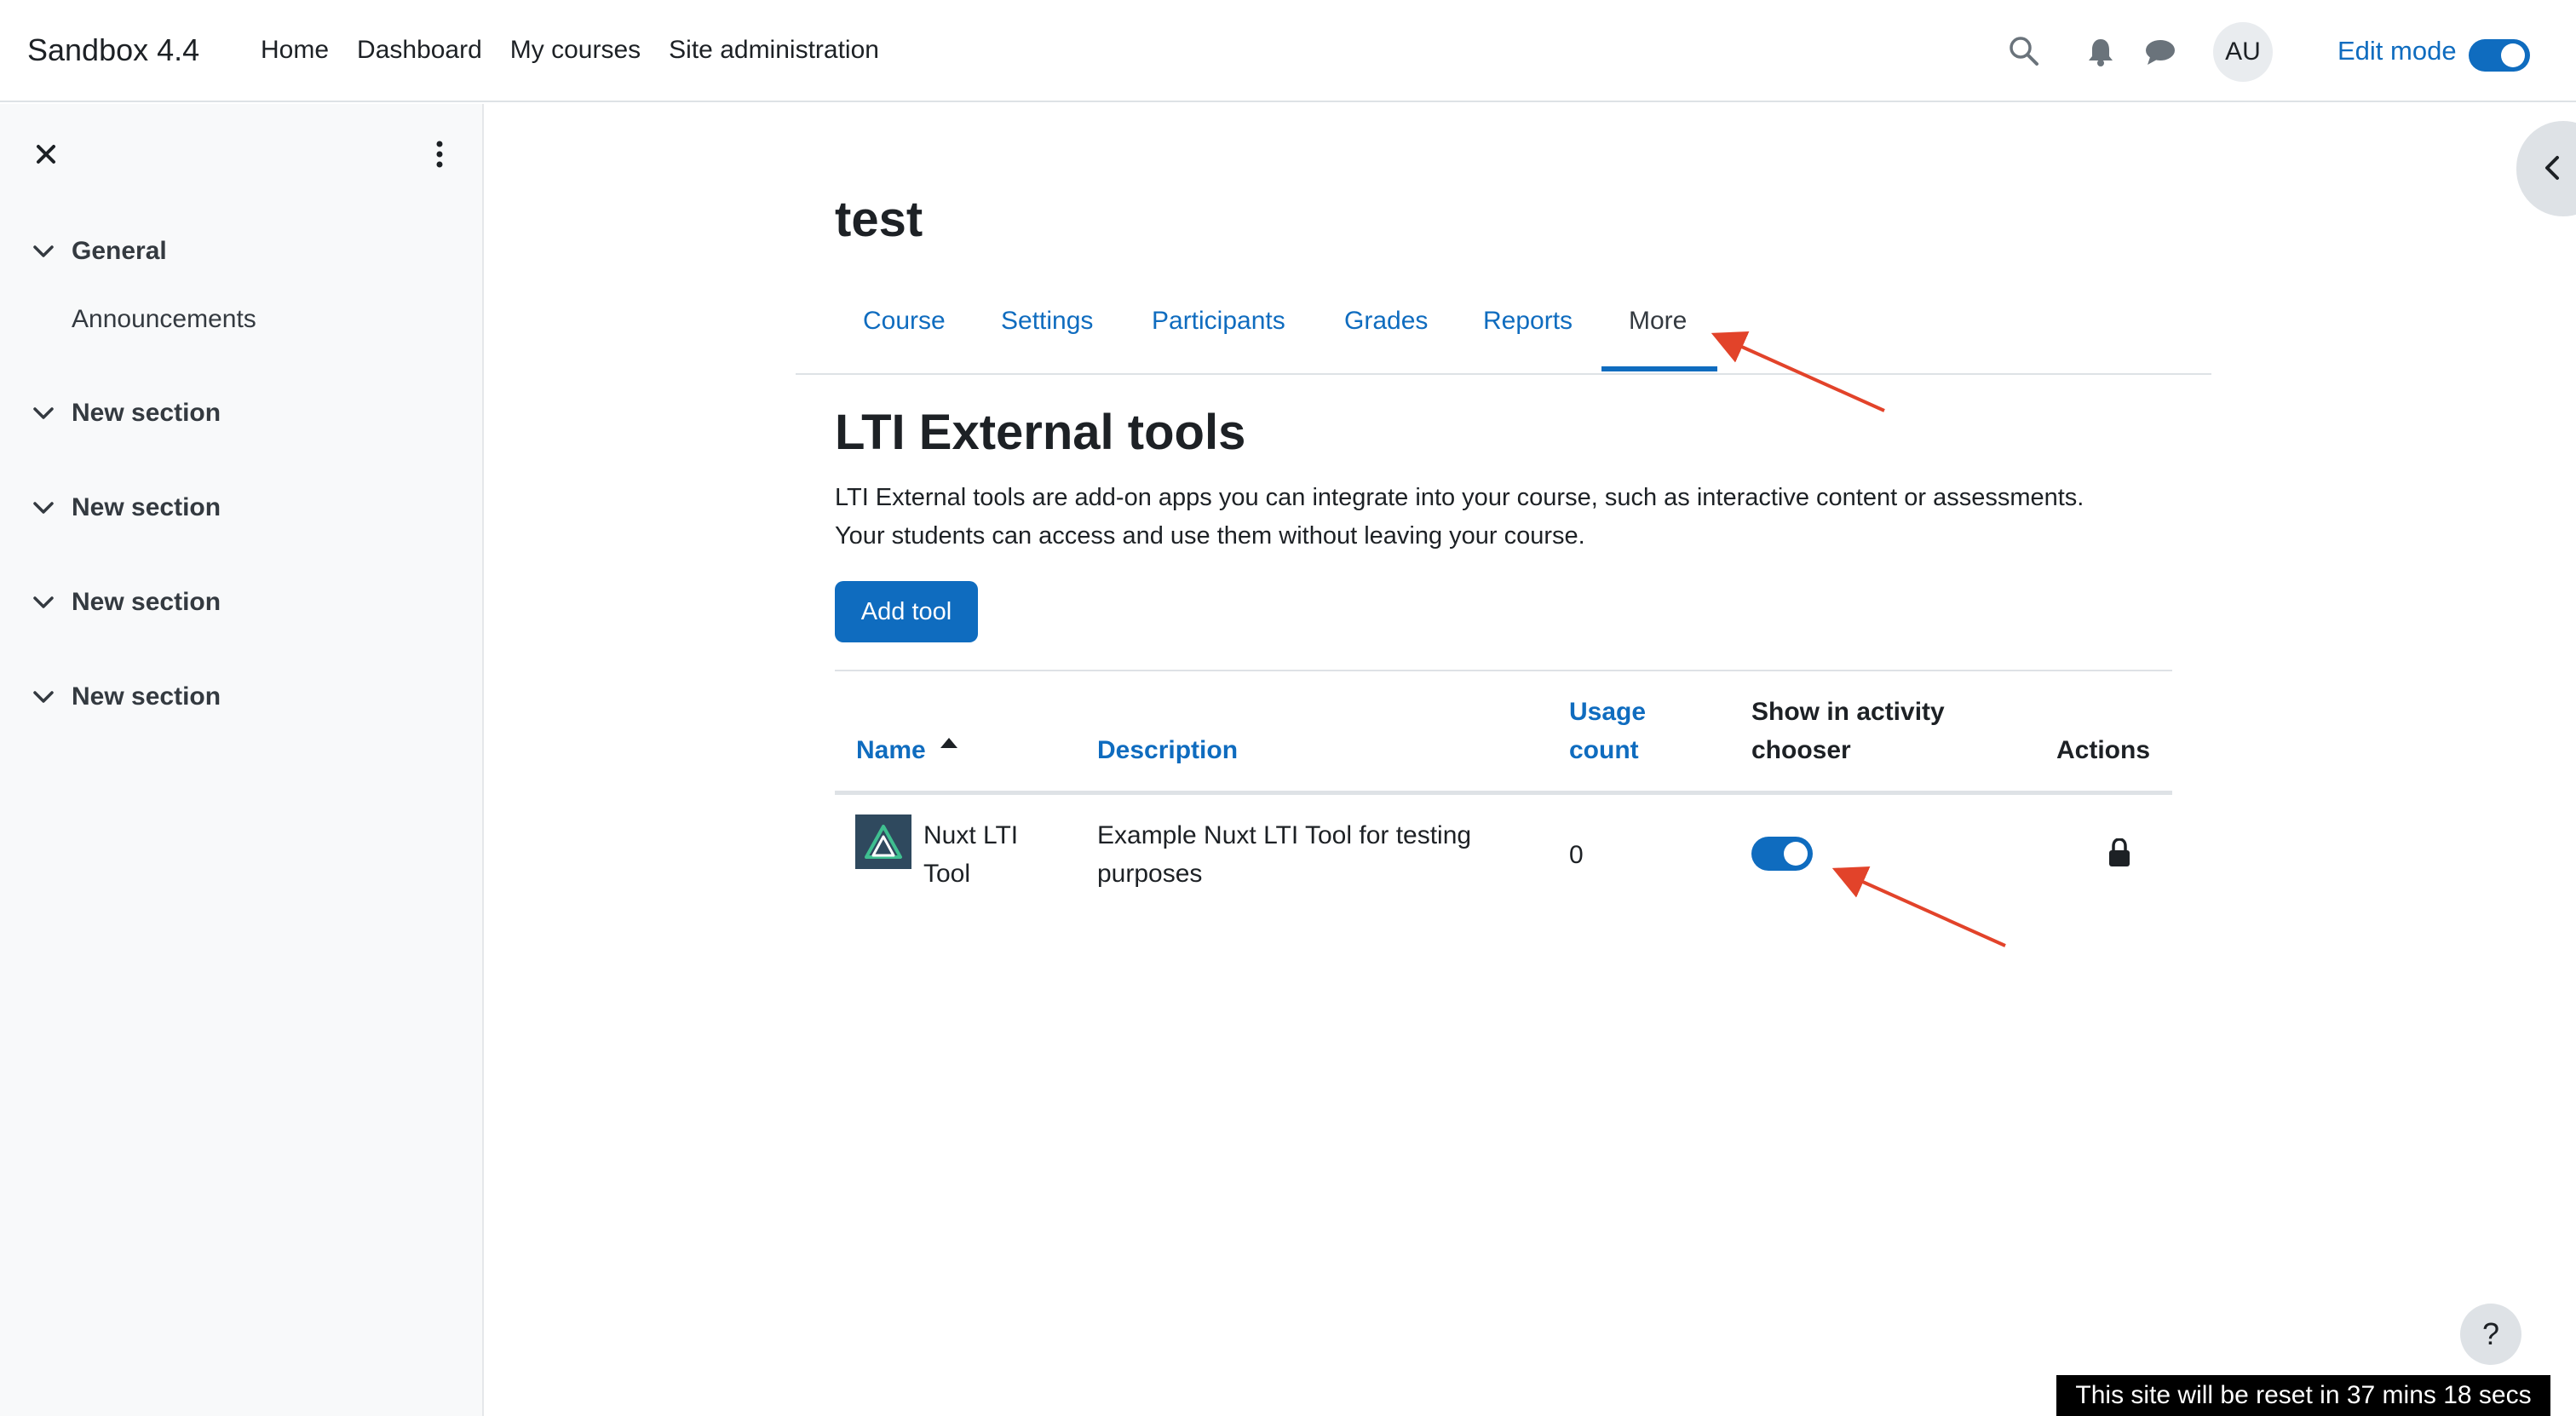 The width and height of the screenshot is (2576, 1416). What do you see at coordinates (1528, 321) in the screenshot?
I see `tab-reports: Reports` at bounding box center [1528, 321].